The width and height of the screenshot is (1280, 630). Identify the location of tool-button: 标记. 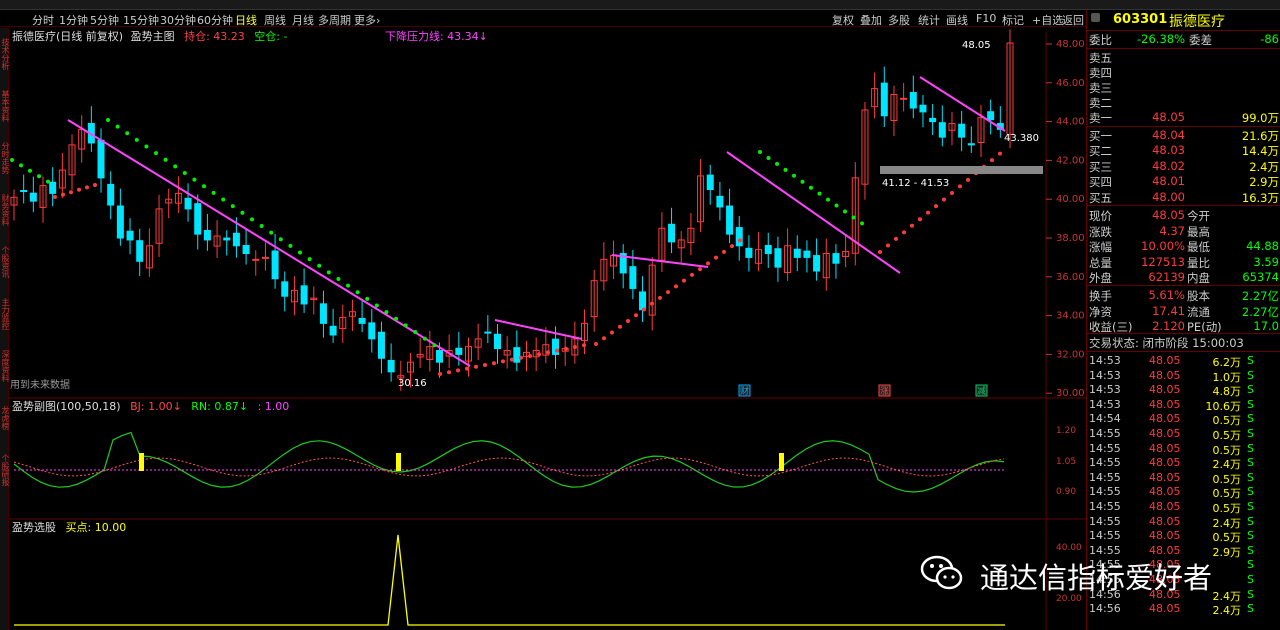
(1013, 20).